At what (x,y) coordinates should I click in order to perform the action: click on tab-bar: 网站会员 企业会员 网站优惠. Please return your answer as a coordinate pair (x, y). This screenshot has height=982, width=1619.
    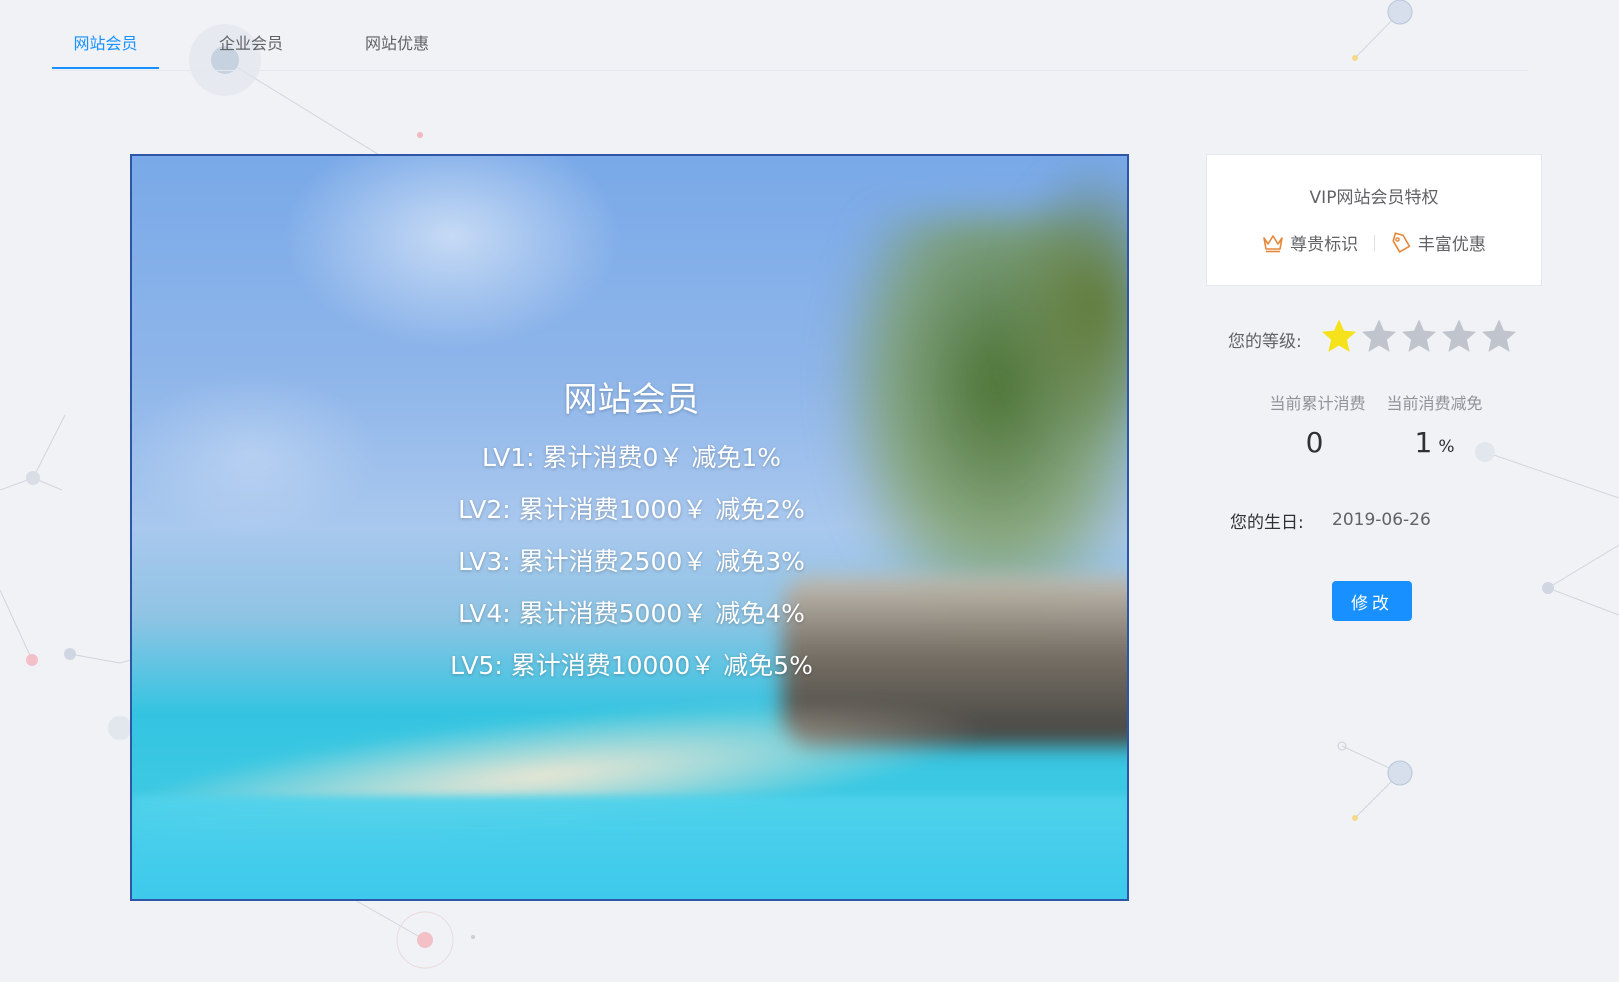
    Looking at the image, I should click on (790, 35).